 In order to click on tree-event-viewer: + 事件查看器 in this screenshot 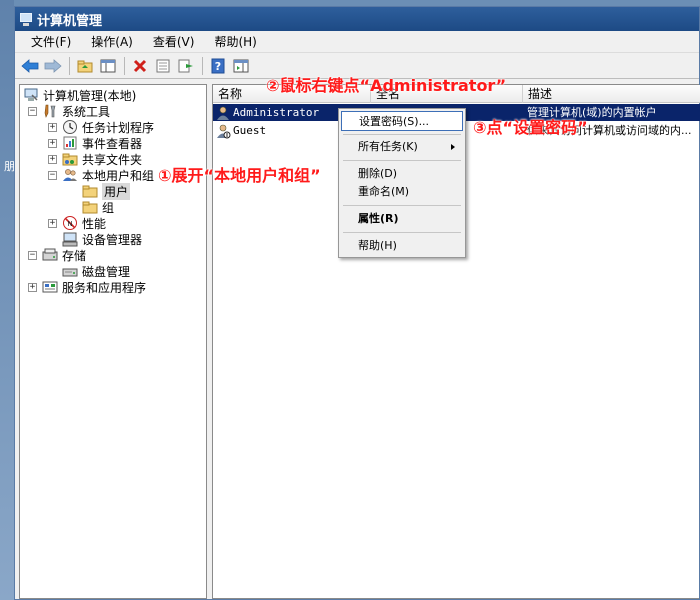, I will do `click(95, 143)`.